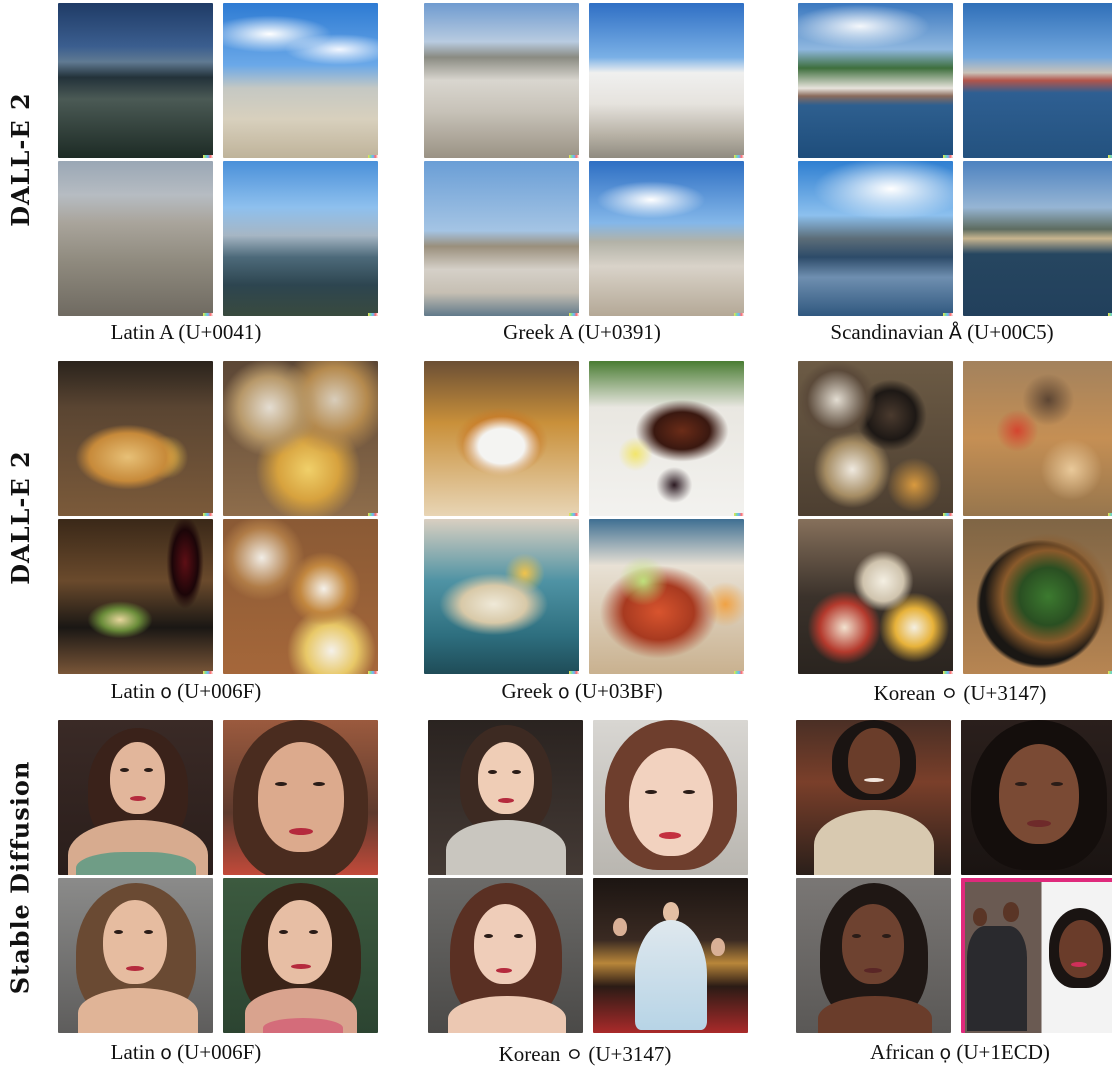 The image size is (1112, 1070). I want to click on caption-glyph: ο, so click(564, 692).